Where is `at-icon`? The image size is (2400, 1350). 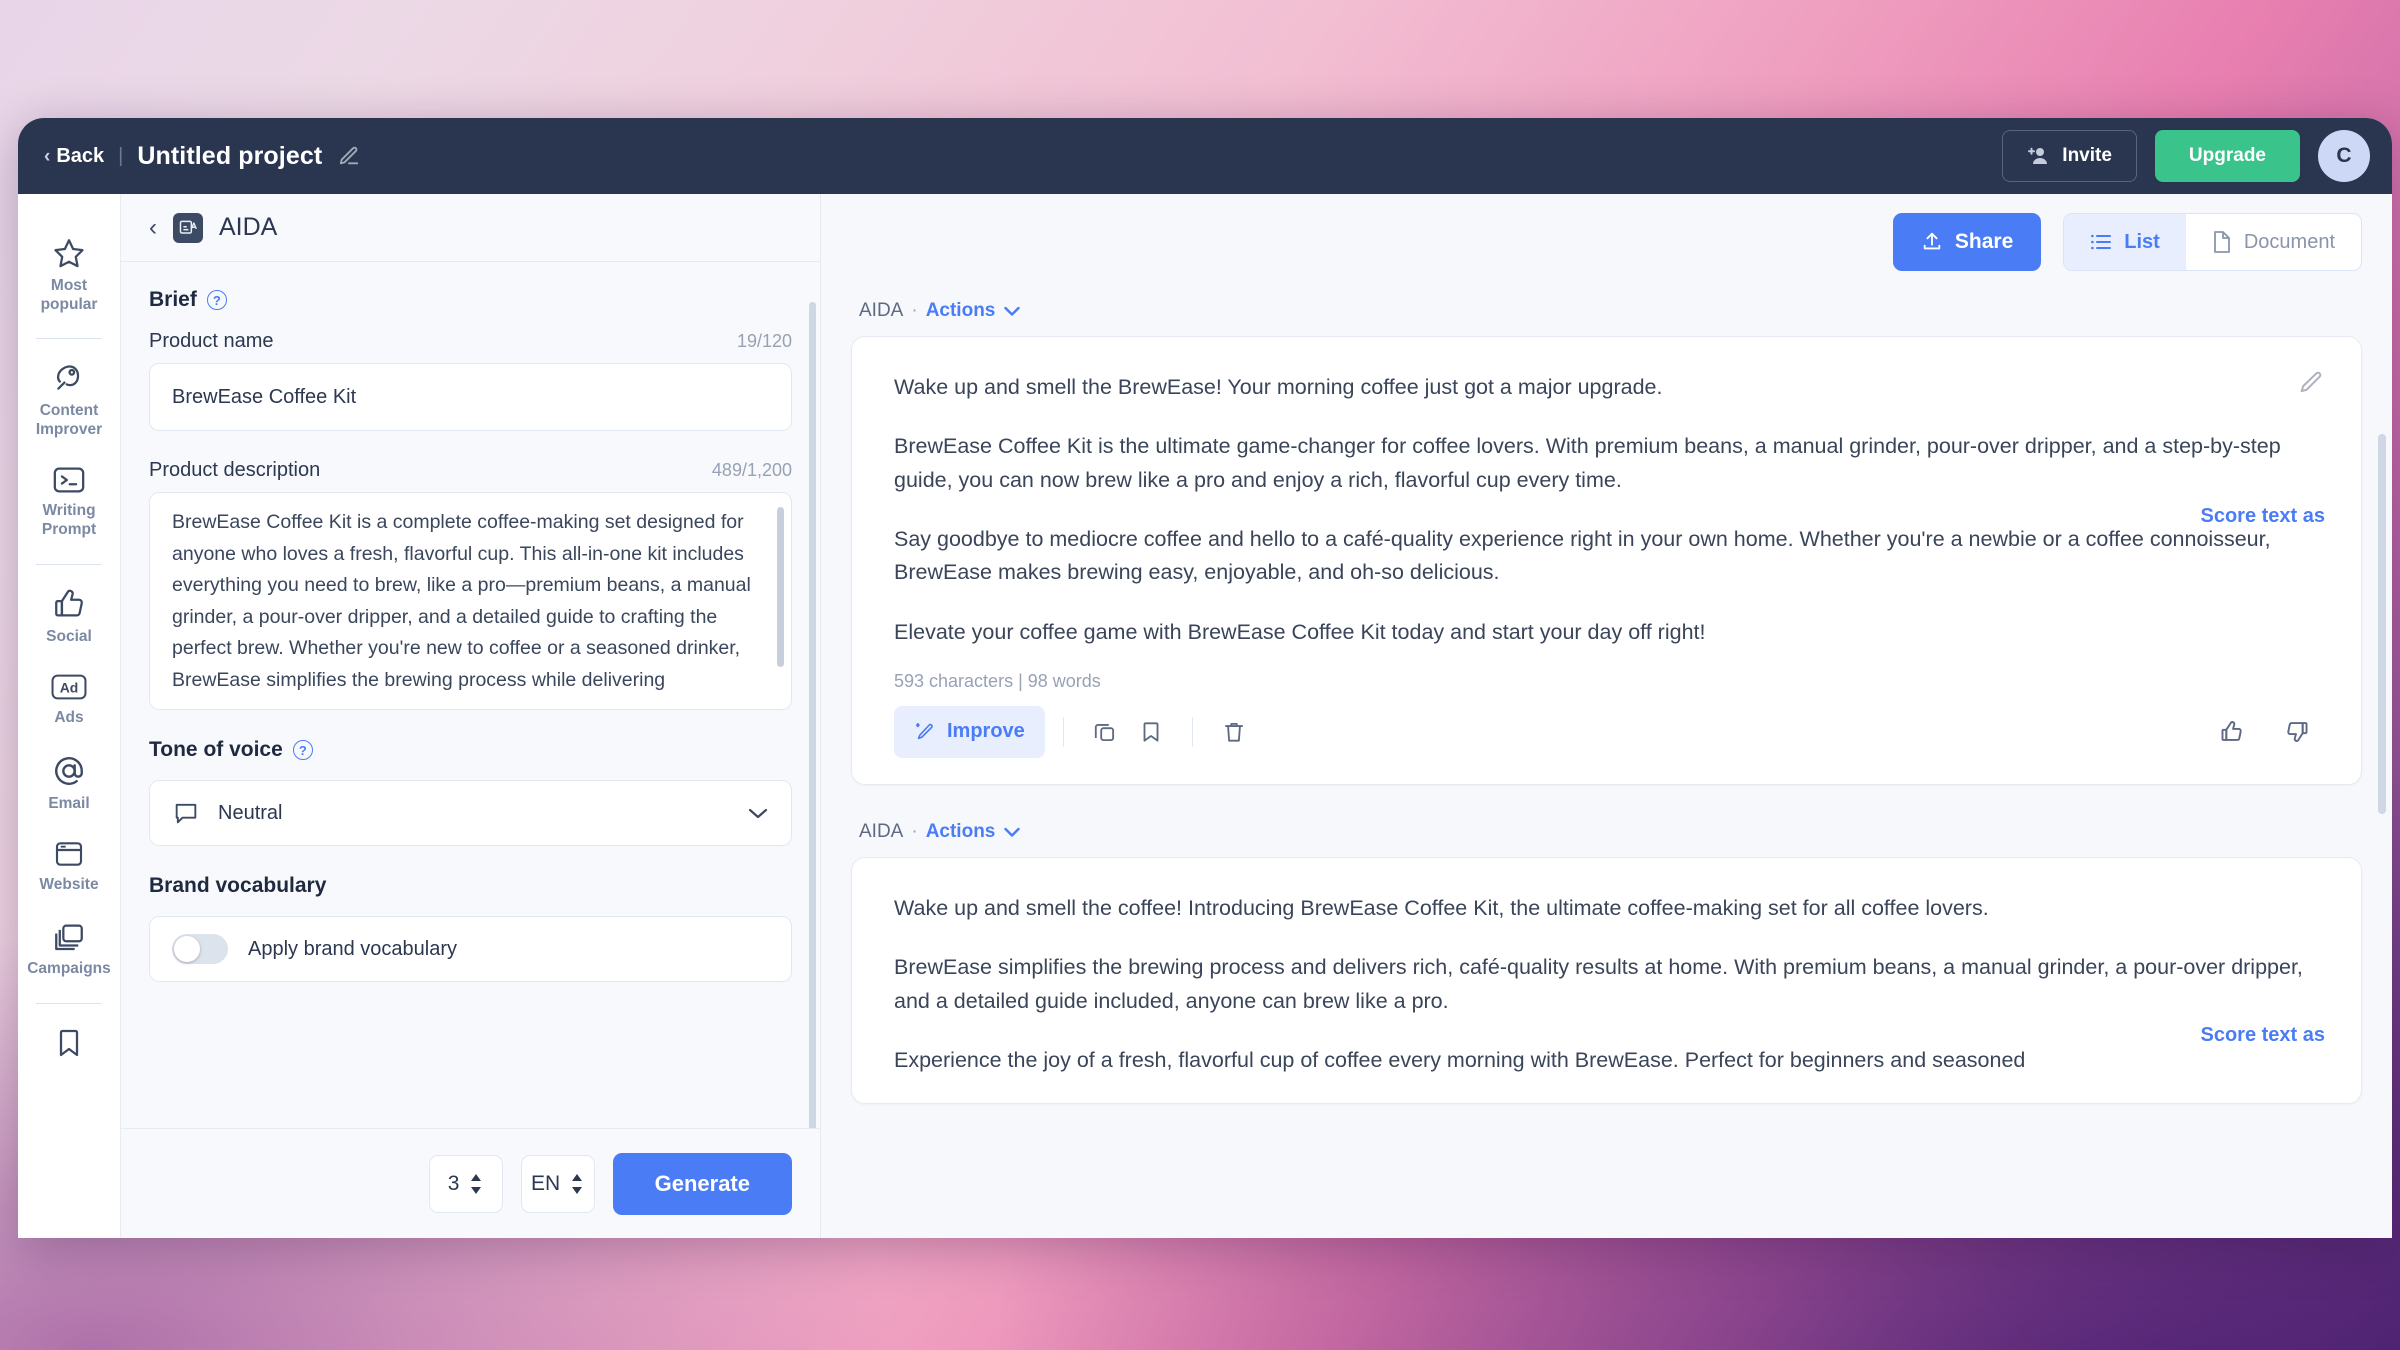 at-icon is located at coordinates (69, 771).